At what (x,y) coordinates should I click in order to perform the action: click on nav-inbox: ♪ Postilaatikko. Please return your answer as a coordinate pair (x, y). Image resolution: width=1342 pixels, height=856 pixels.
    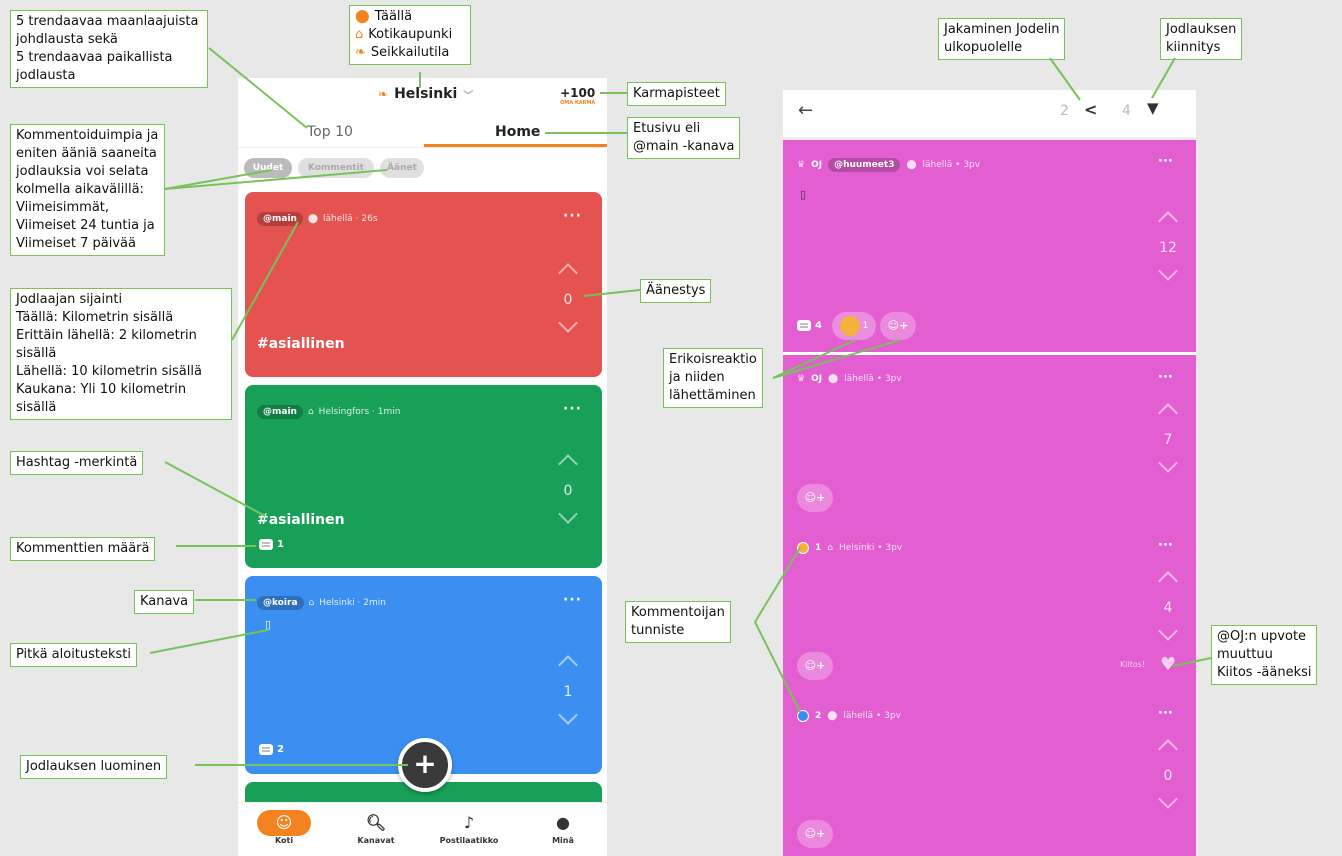
    Looking at the image, I should click on (469, 827).